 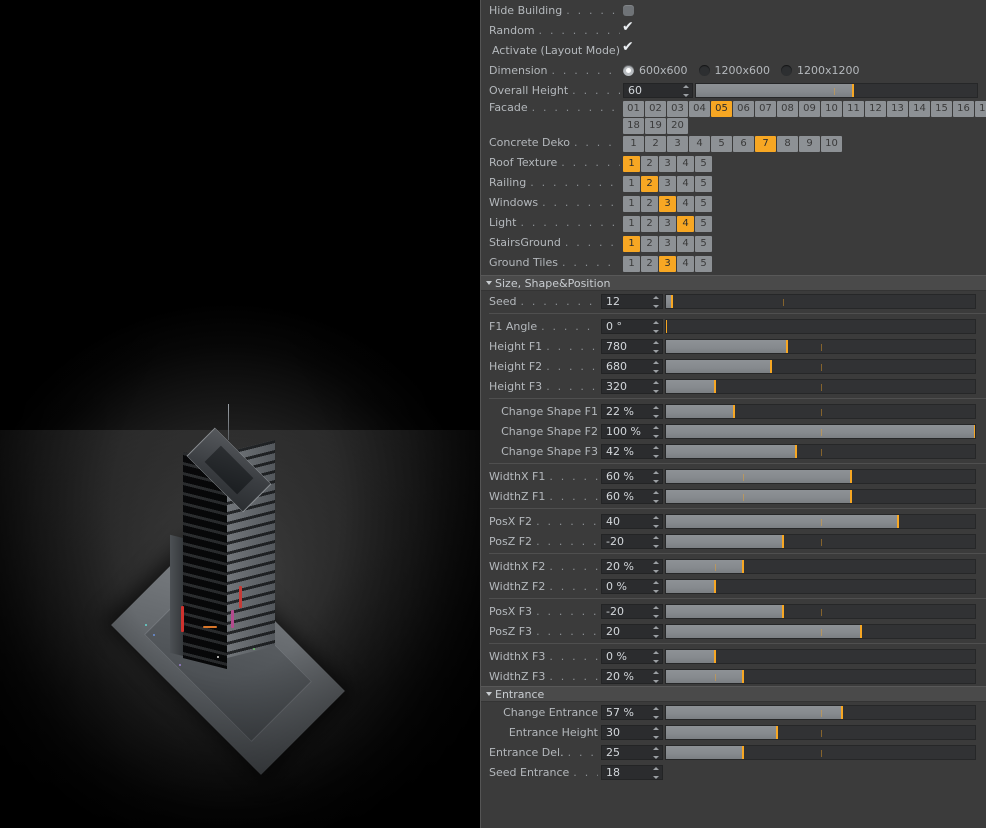 What do you see at coordinates (820, 496) in the screenshot?
I see `widthz-f1-slider` at bounding box center [820, 496].